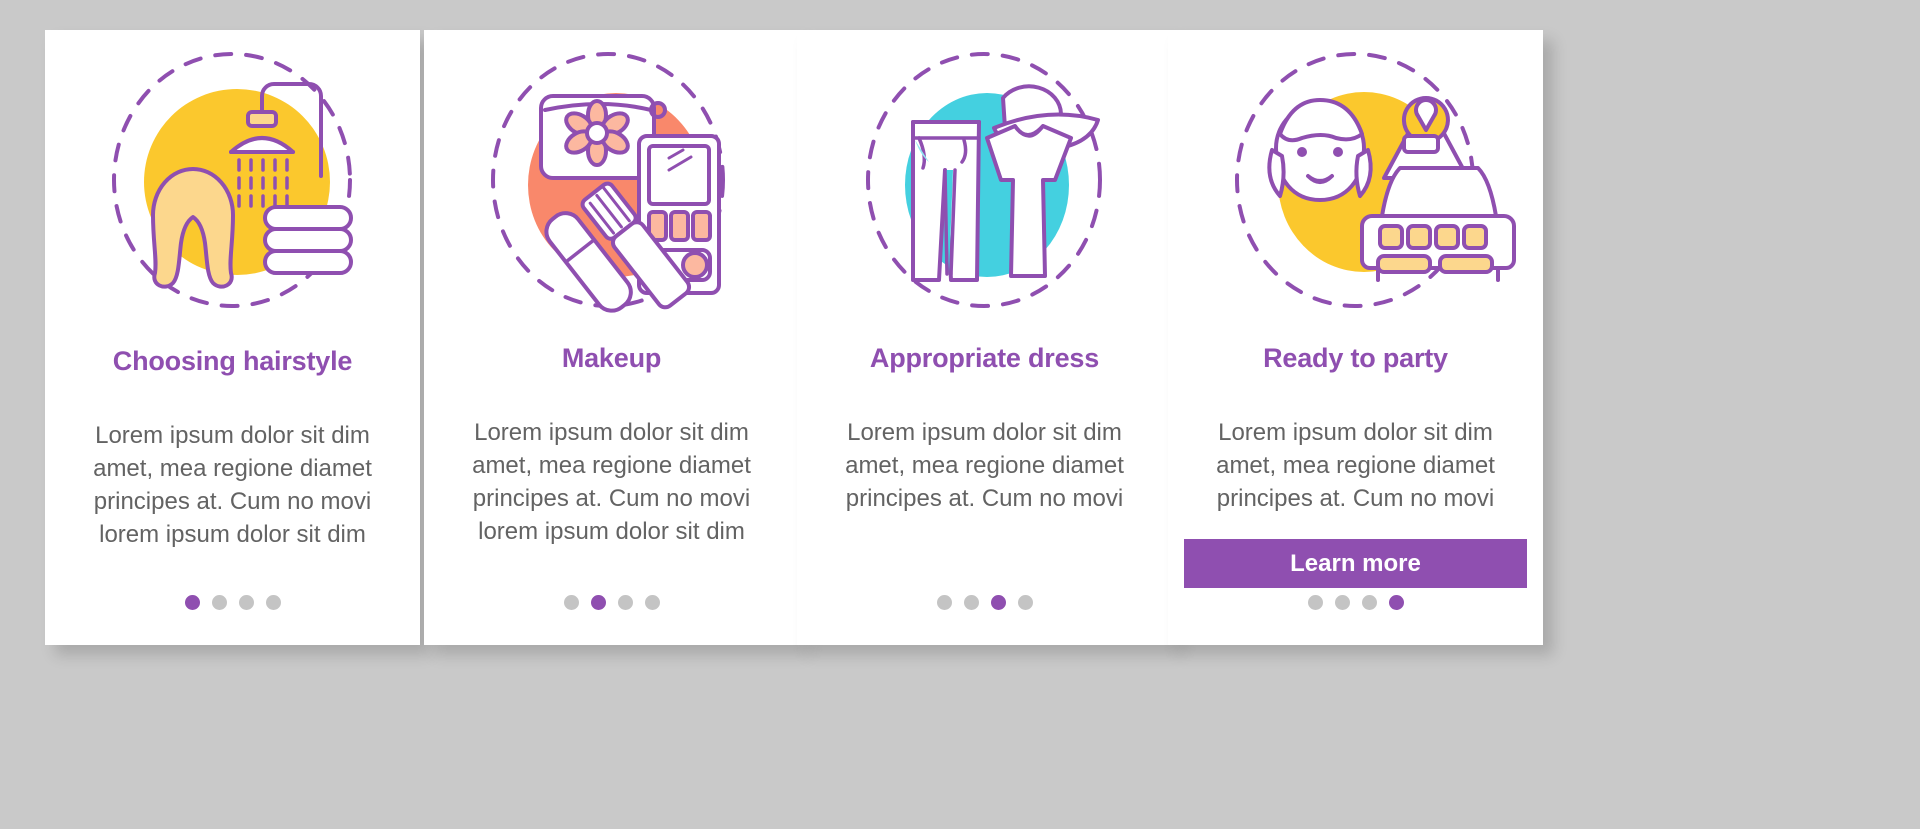  Describe the element at coordinates (984, 358) in the screenshot. I see `card-title: Appropriate dress` at that location.